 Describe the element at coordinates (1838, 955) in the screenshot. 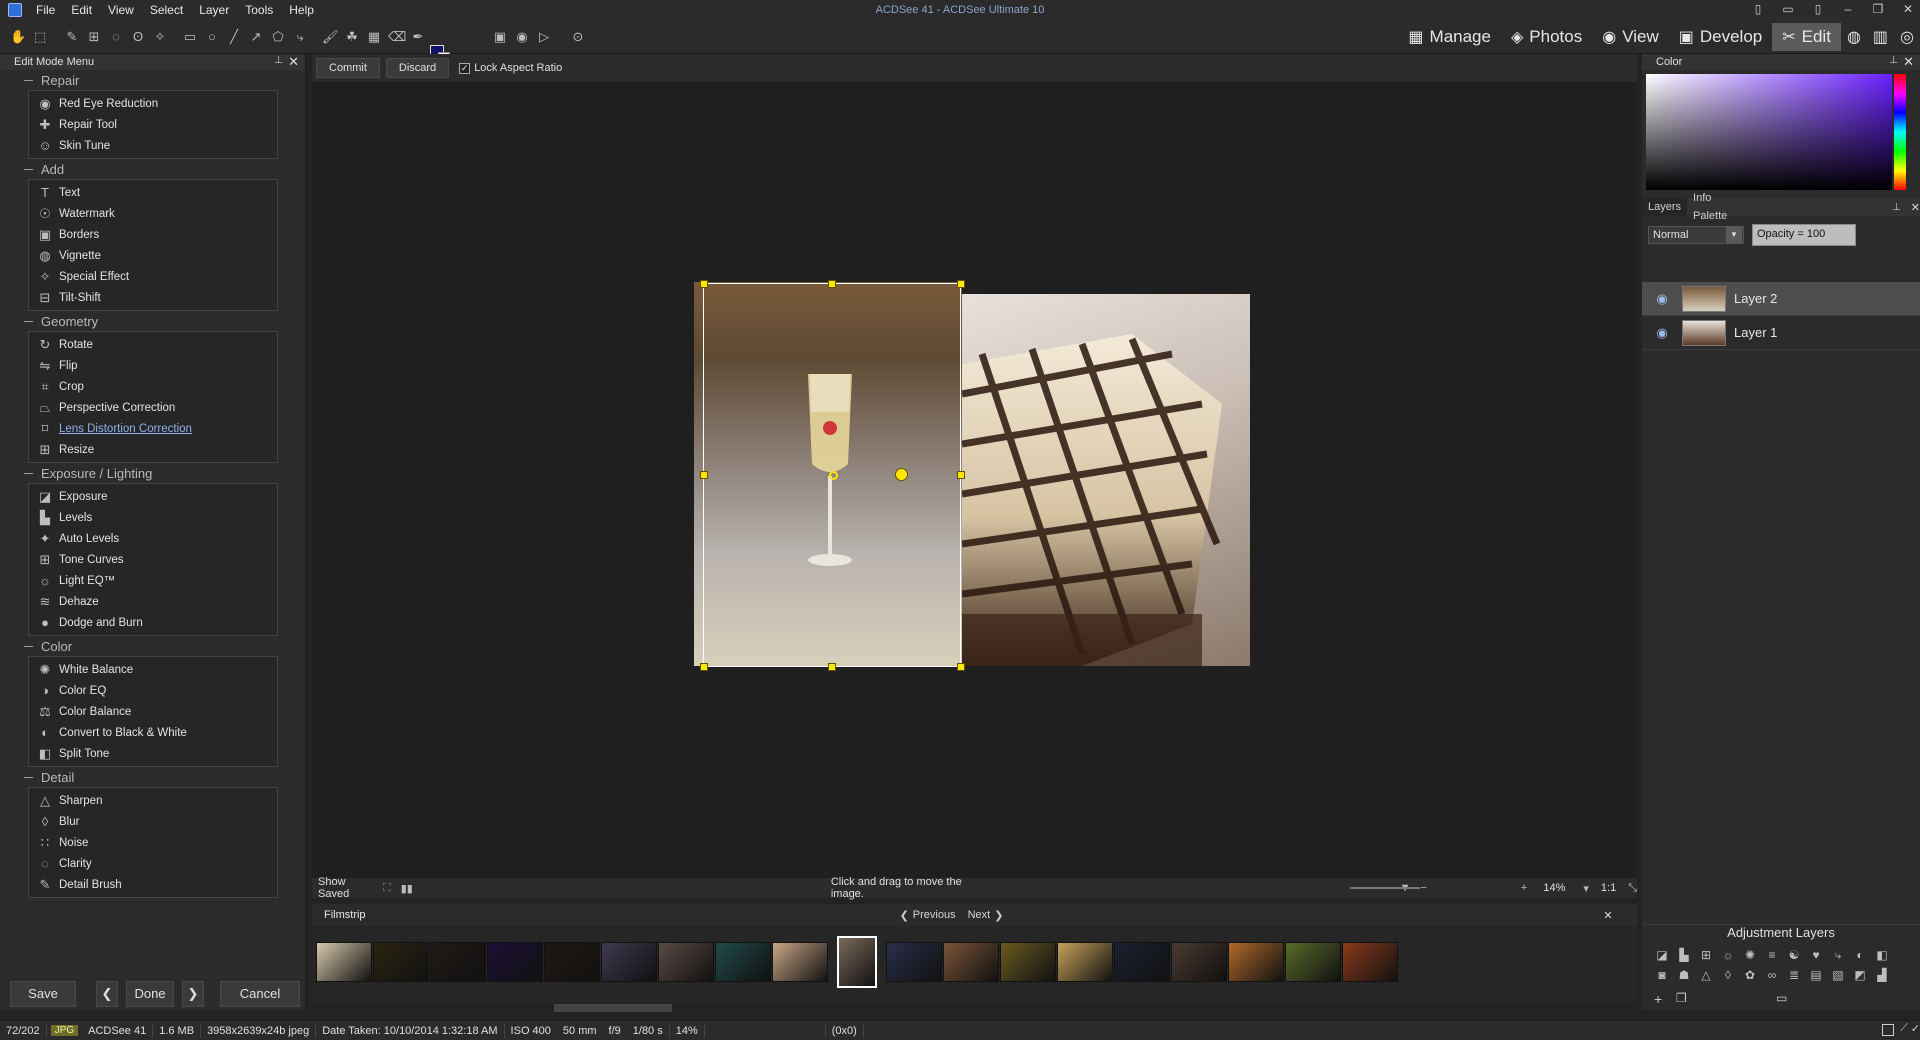

I see `bw-adj-icon: ⤷` at that location.